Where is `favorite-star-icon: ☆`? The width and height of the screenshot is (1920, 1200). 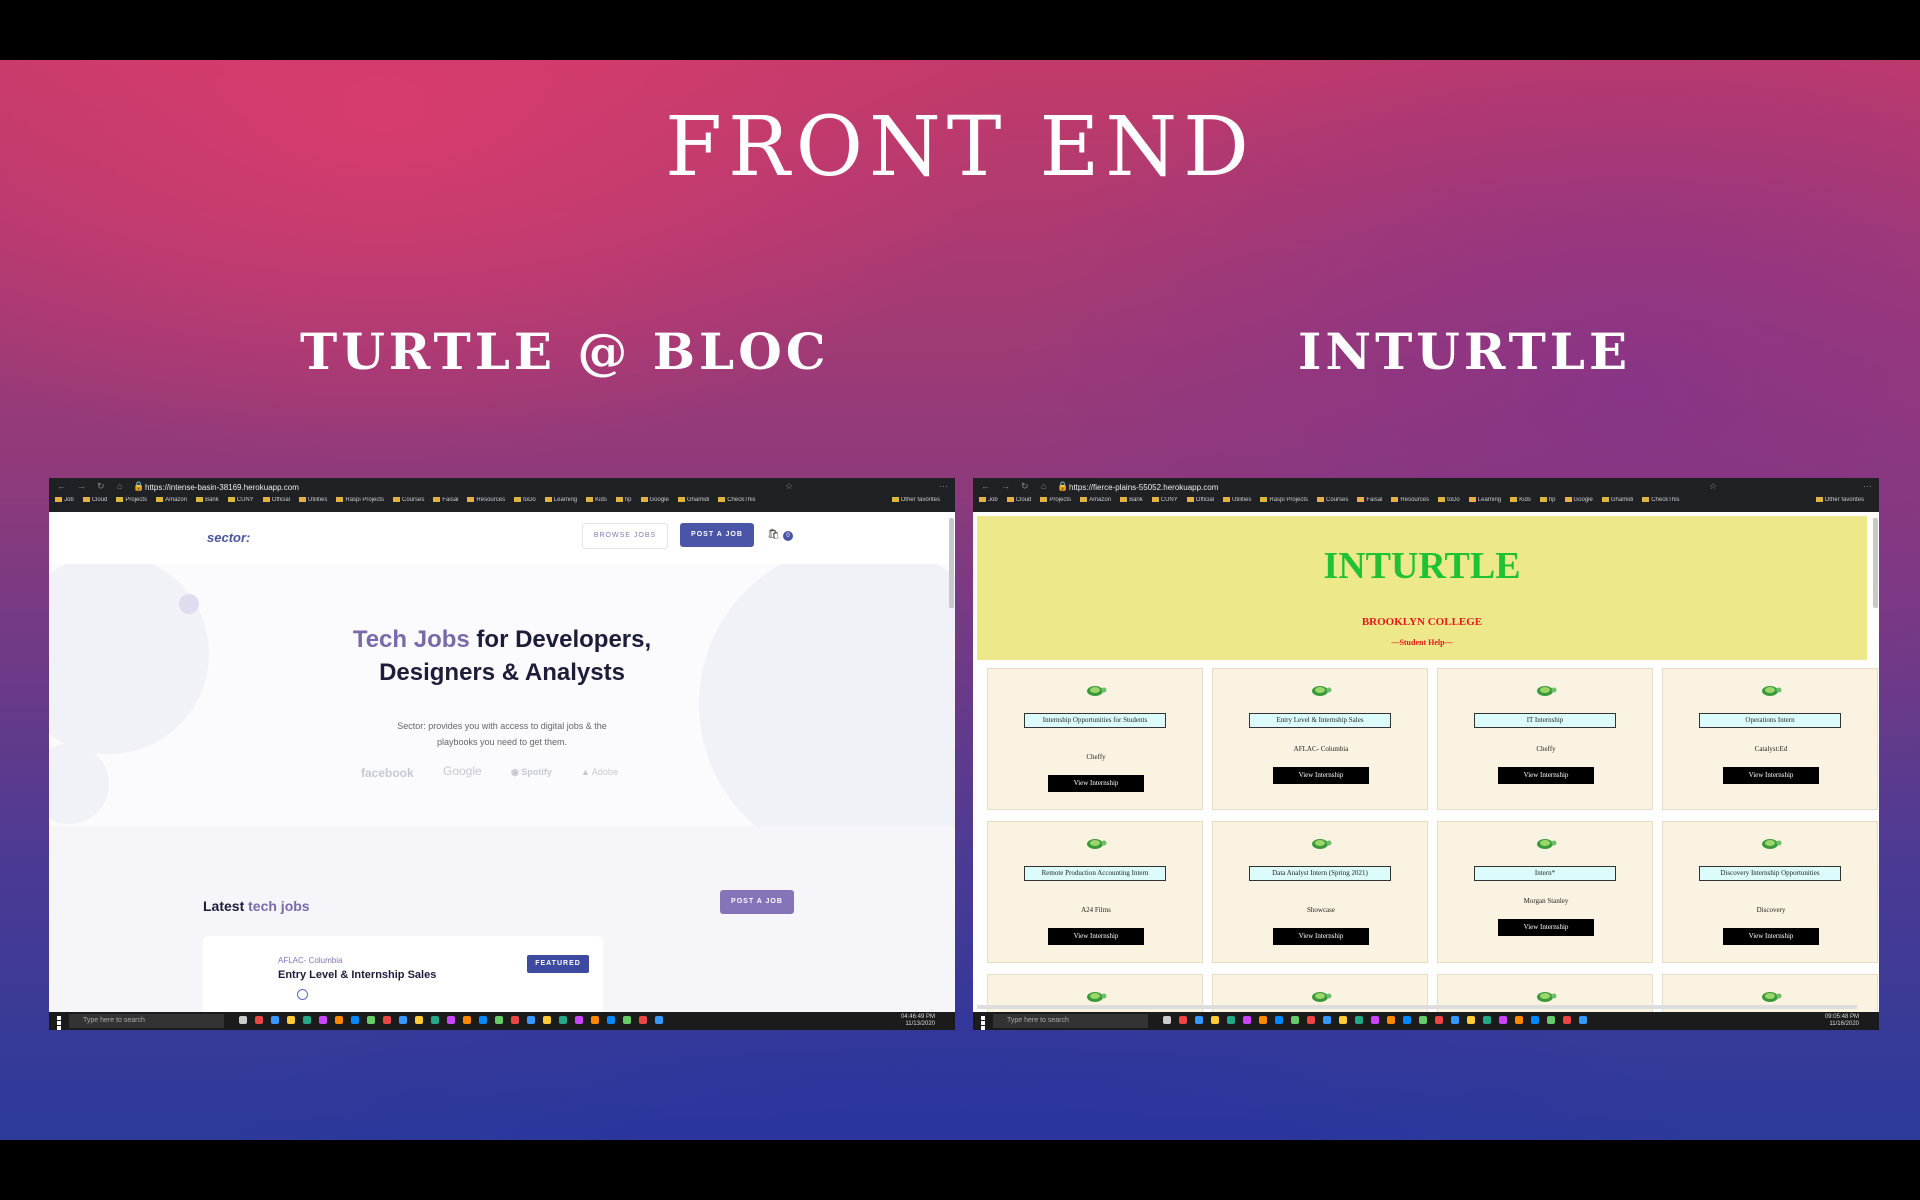
favorite-star-icon: ☆ is located at coordinates (789, 486).